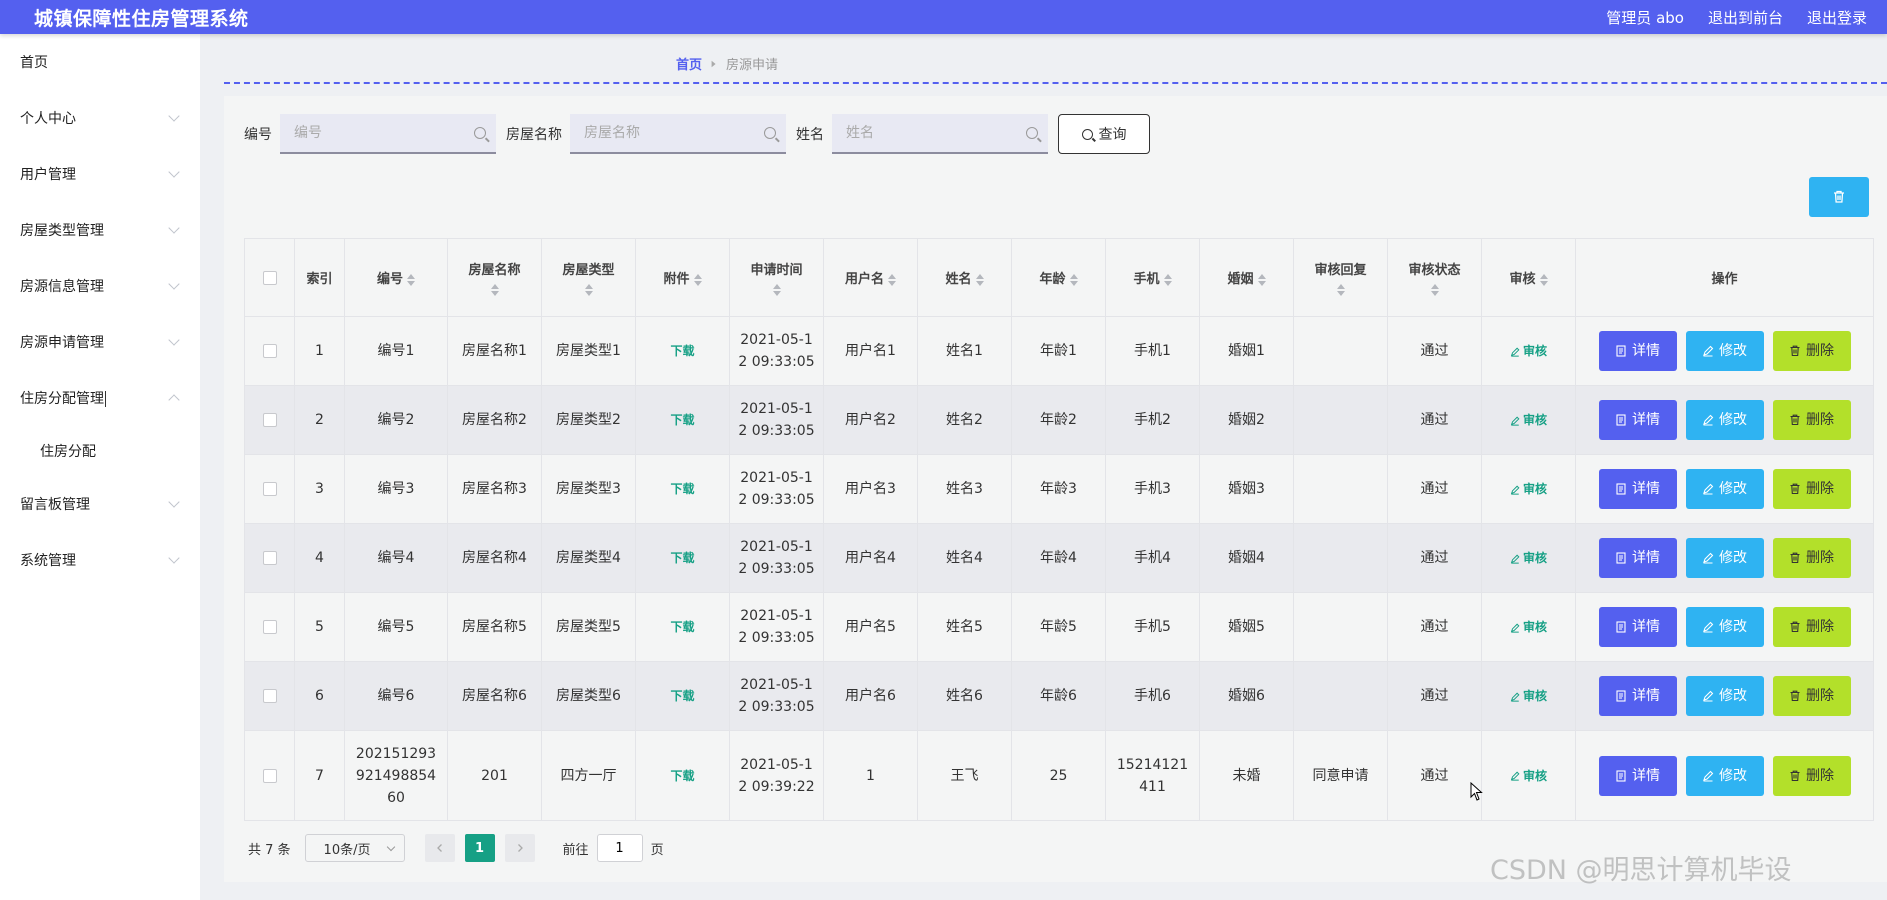  I want to click on header-marriage: 婚姻, so click(1246, 277).